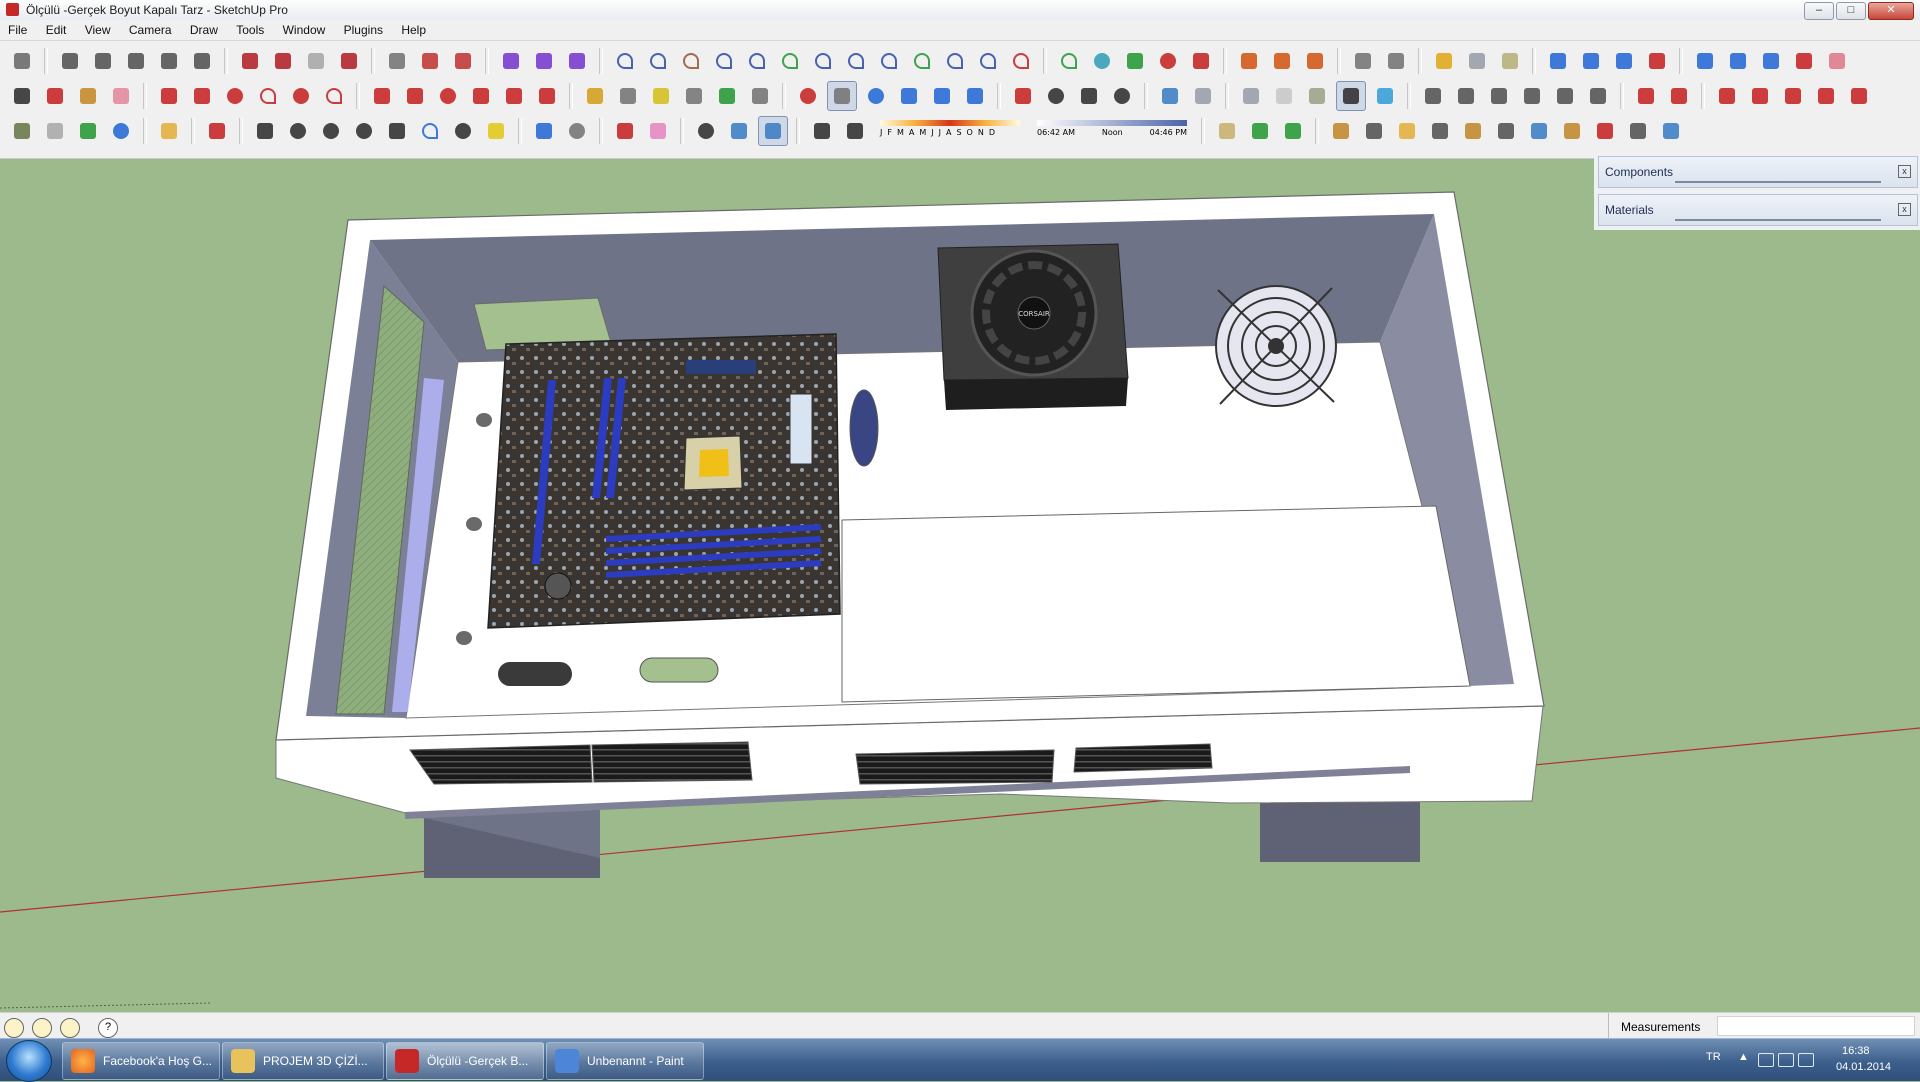  What do you see at coordinates (463, 61) in the screenshot?
I see `extension-icon` at bounding box center [463, 61].